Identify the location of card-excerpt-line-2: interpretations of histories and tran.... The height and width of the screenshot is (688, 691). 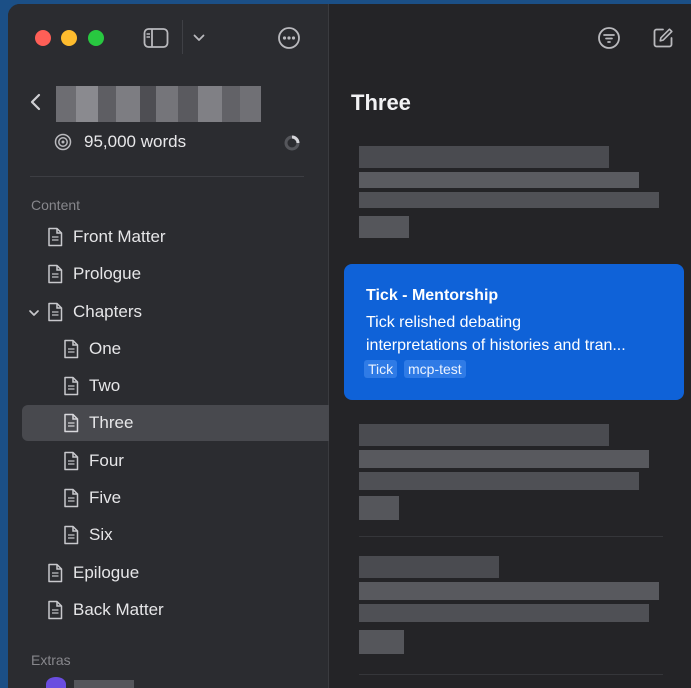
(496, 345).